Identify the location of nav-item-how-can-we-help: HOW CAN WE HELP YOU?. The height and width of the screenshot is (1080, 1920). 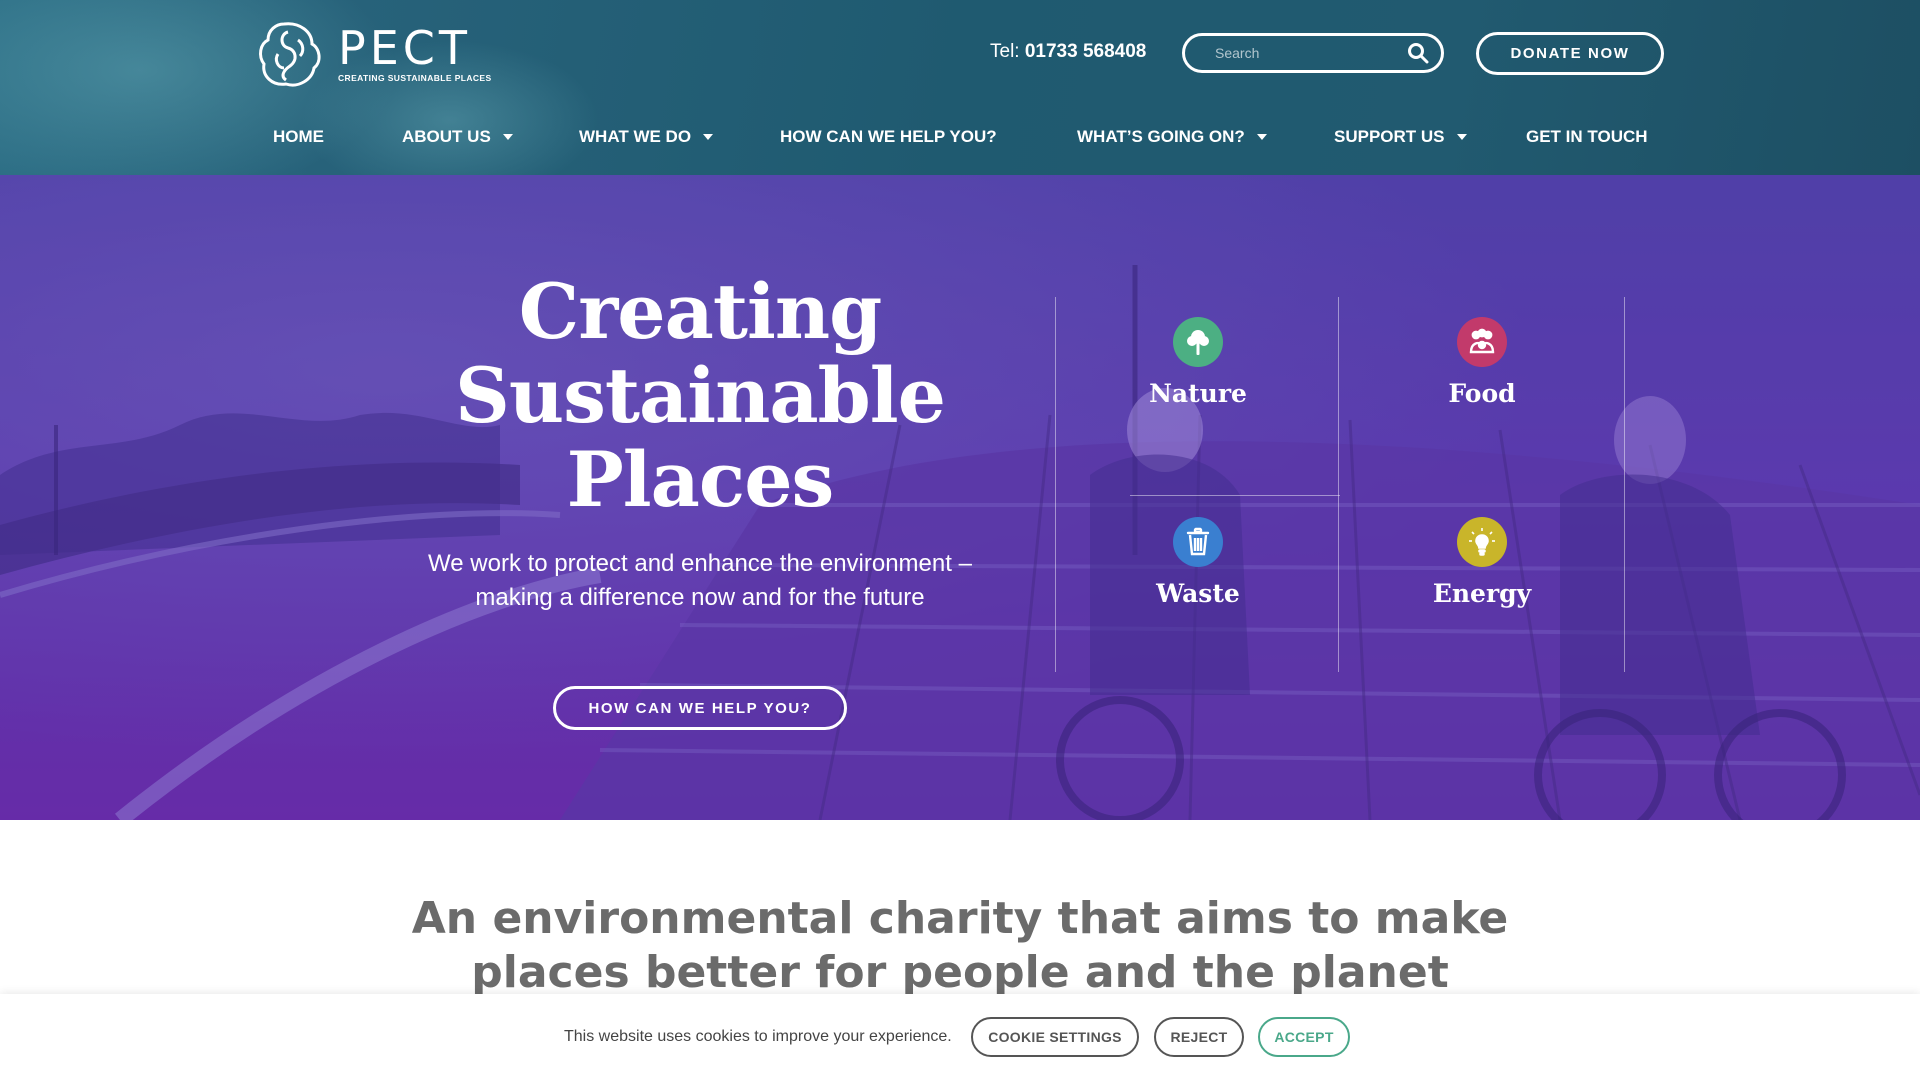
(888, 137).